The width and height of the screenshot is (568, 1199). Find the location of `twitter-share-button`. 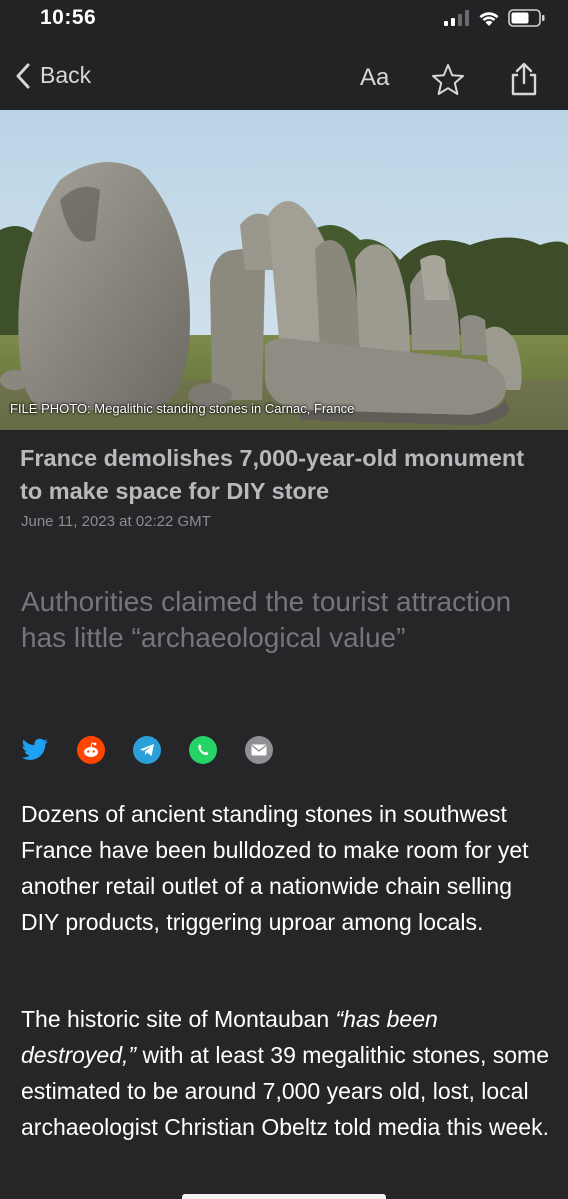

twitter-share-button is located at coordinates (35, 750).